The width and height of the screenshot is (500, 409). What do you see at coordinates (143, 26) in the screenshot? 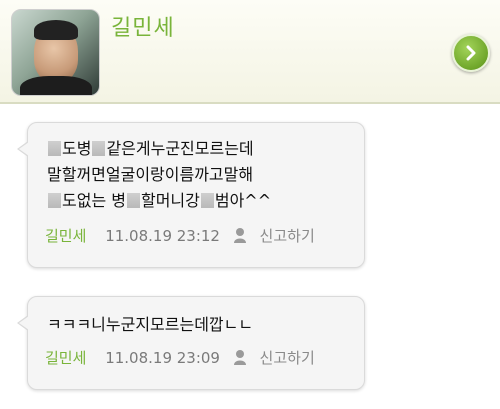
I see `profile-name: 길민세` at bounding box center [143, 26].